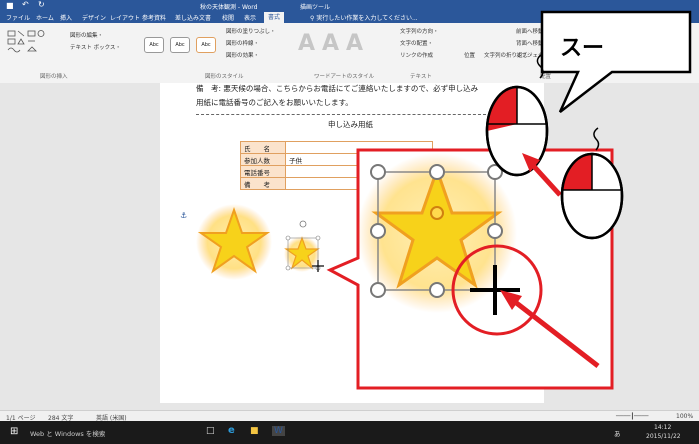 The width and height of the screenshot is (699, 444). What do you see at coordinates (254, 431) in the screenshot?
I see `explorer-icon: ■` at bounding box center [254, 431].